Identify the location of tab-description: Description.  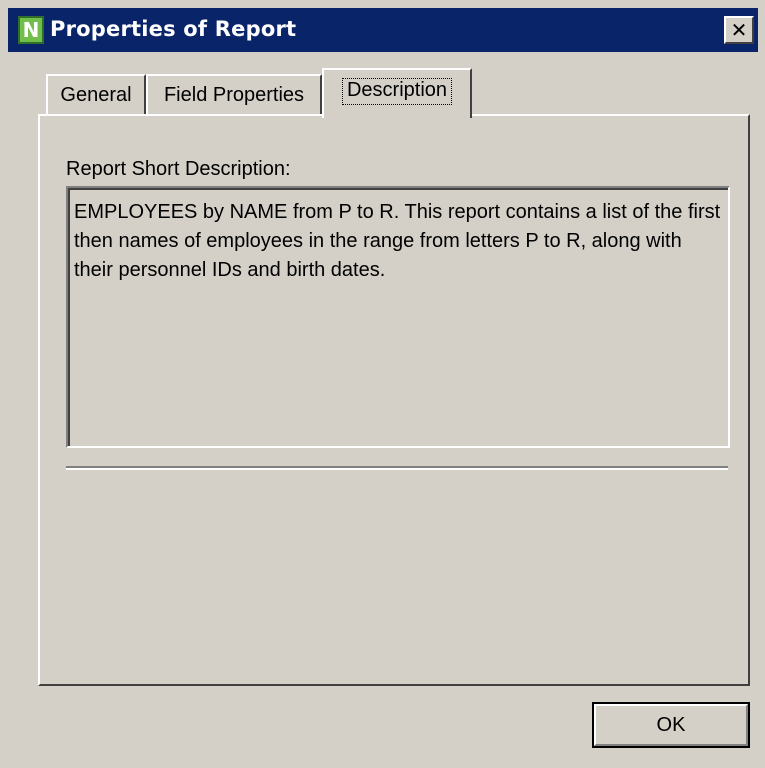
(397, 93).